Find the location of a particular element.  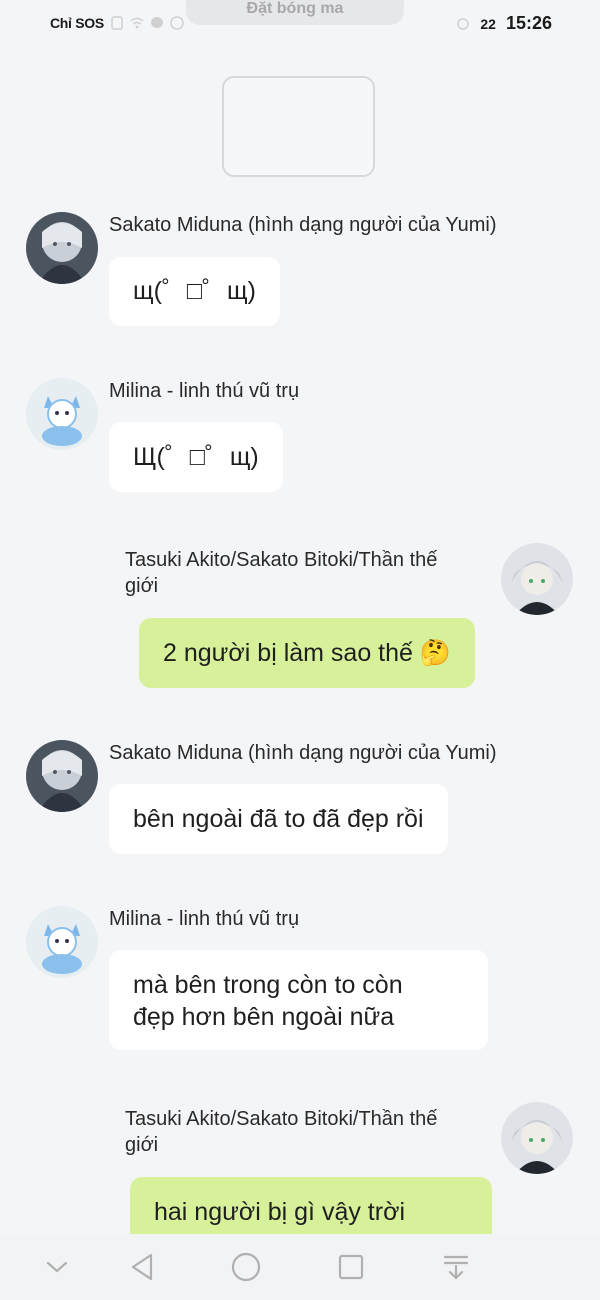

clock: 15:26 is located at coordinates (528, 23).